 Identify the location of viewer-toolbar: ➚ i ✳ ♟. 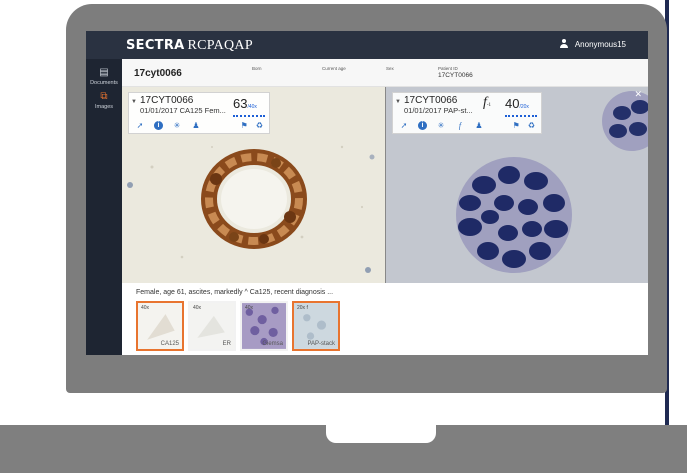
(168, 125).